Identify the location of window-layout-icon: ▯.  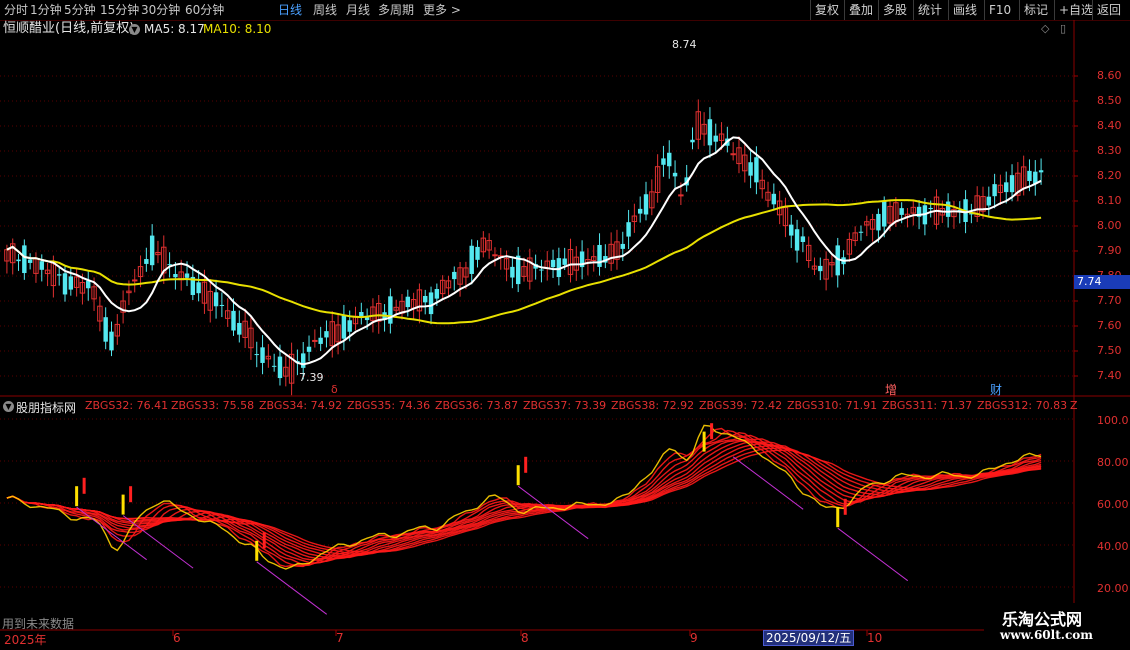
(1063, 28).